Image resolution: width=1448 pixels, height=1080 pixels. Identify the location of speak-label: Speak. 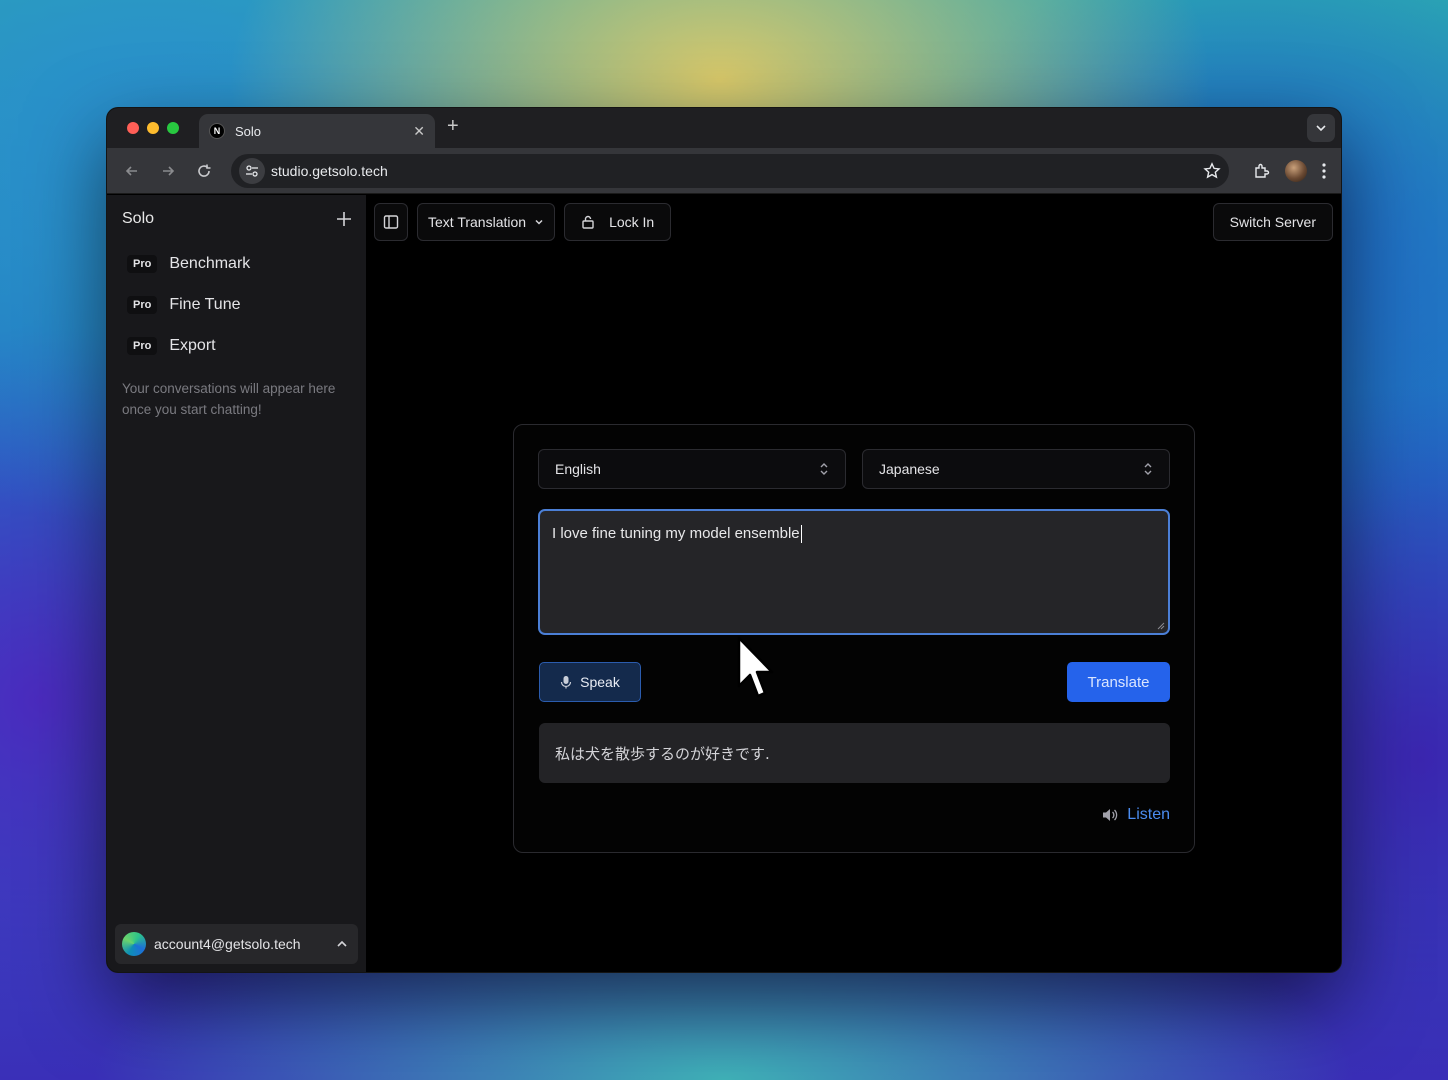
(600, 682).